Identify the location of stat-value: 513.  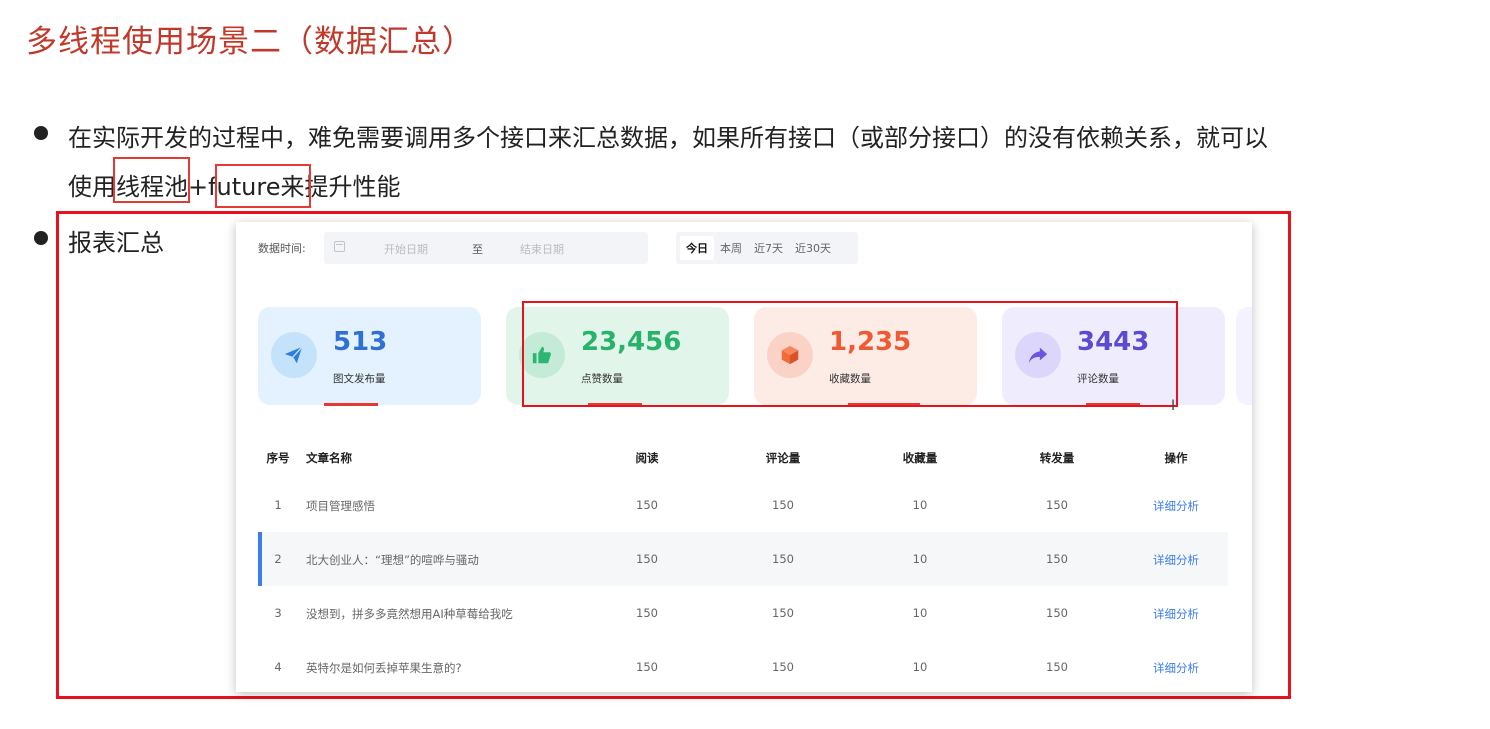
(360, 342).